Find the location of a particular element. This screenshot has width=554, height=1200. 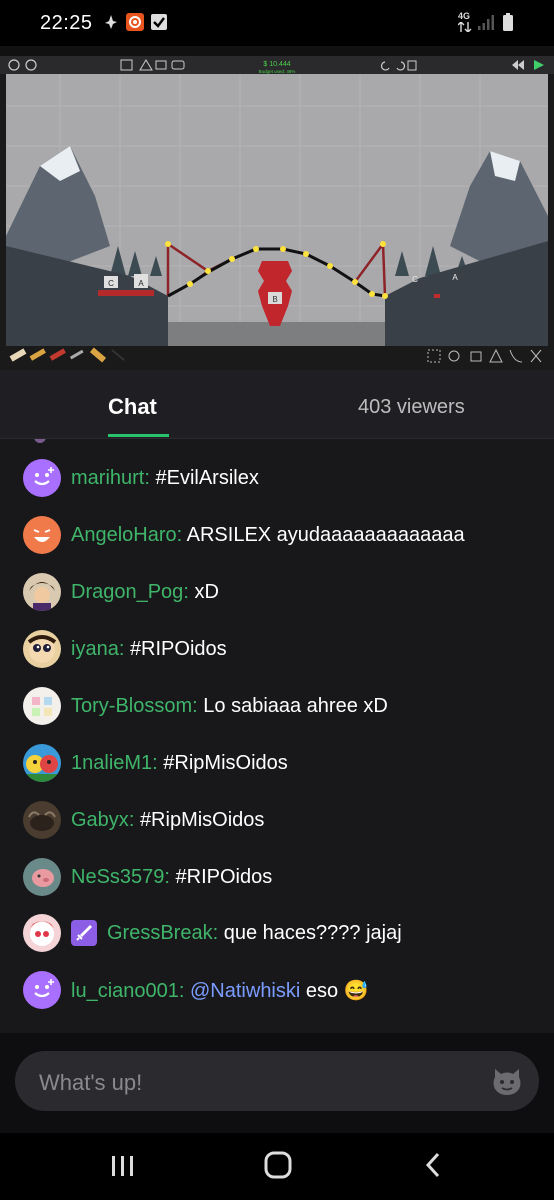

system-nav-bar is located at coordinates (277, 1166).